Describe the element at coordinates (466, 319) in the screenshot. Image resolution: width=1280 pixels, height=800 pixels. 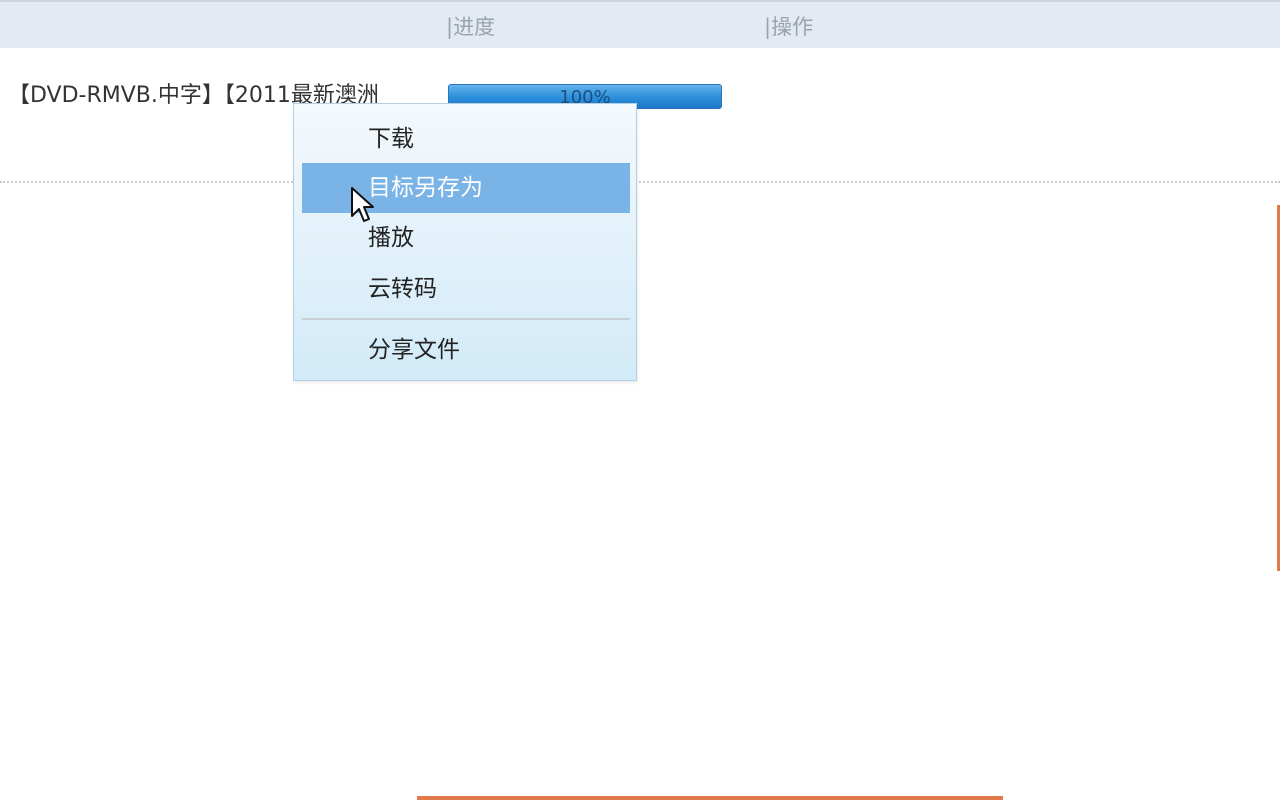
I see `menu-separator` at that location.